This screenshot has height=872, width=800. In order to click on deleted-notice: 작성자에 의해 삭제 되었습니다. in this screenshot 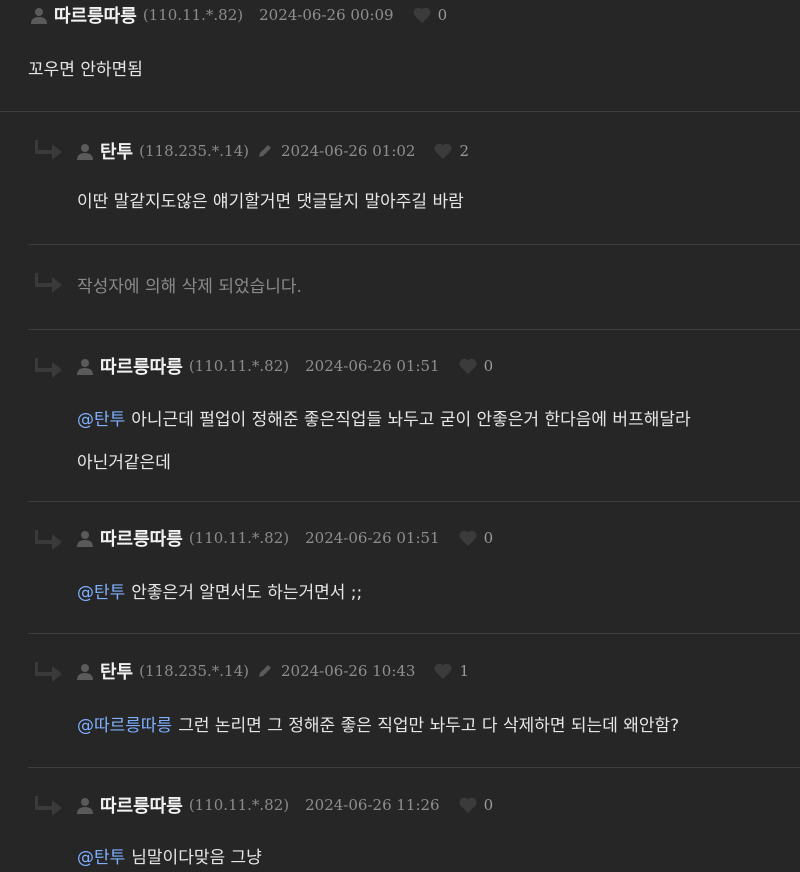, I will do `click(189, 287)`.